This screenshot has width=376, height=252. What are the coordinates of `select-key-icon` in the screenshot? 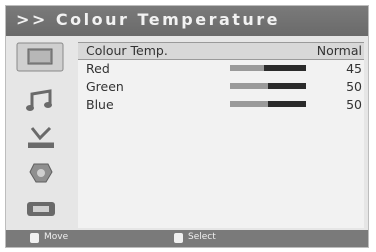 It's located at (178, 238).